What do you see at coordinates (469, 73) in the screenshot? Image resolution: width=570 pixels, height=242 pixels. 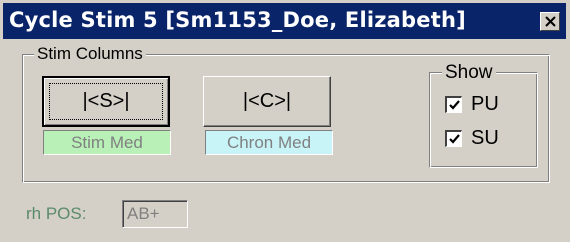 I see `show-legend: Show` at bounding box center [469, 73].